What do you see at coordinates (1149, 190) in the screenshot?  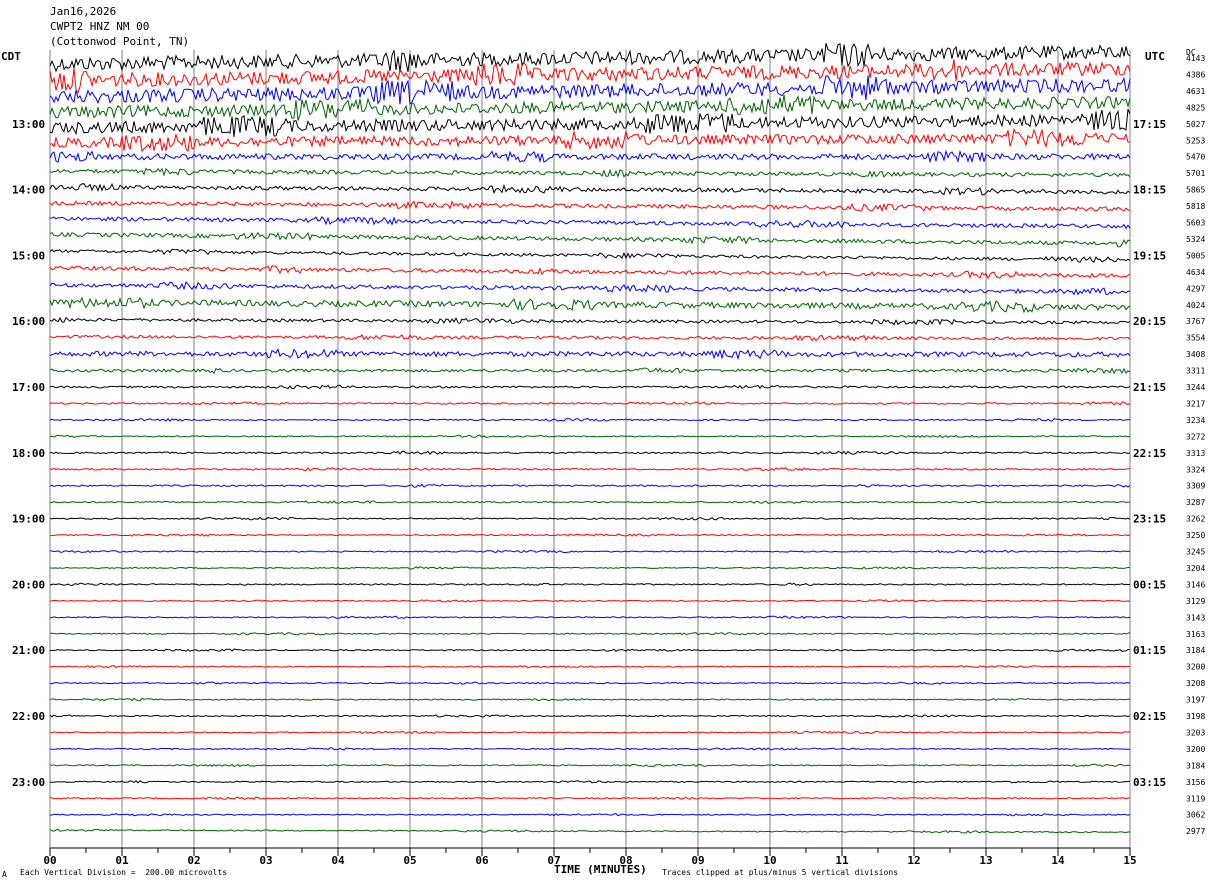 I see `utc-hour-label: 18:15` at bounding box center [1149, 190].